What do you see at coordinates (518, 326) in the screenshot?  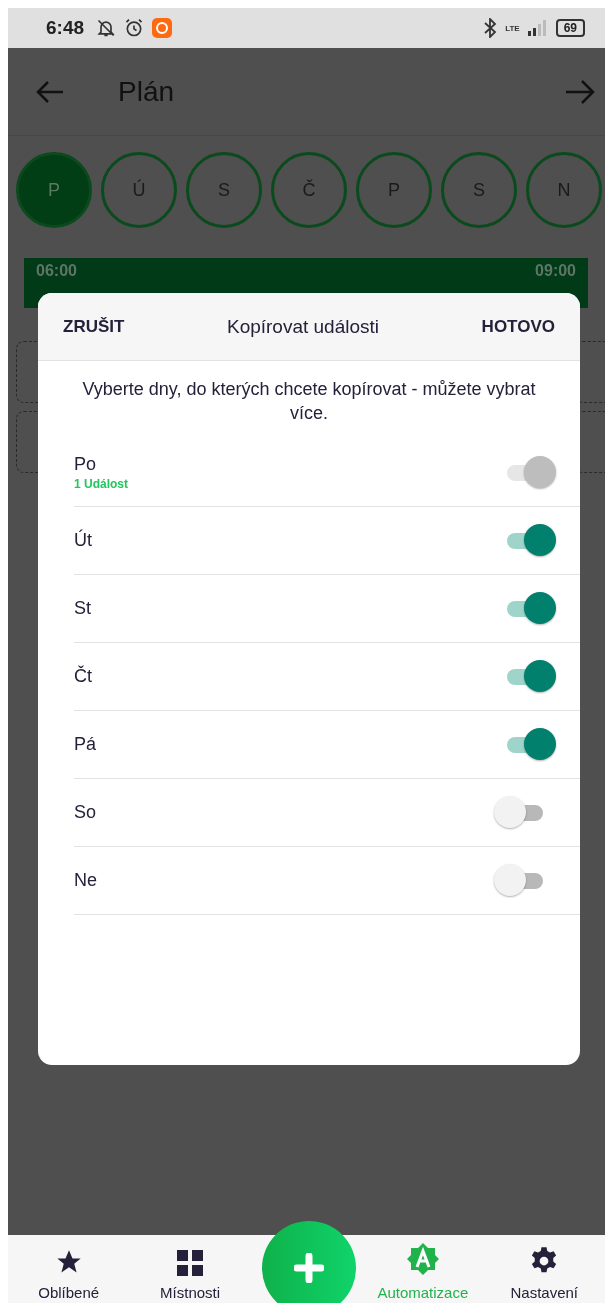 I see `done-button: HOTOVO` at bounding box center [518, 326].